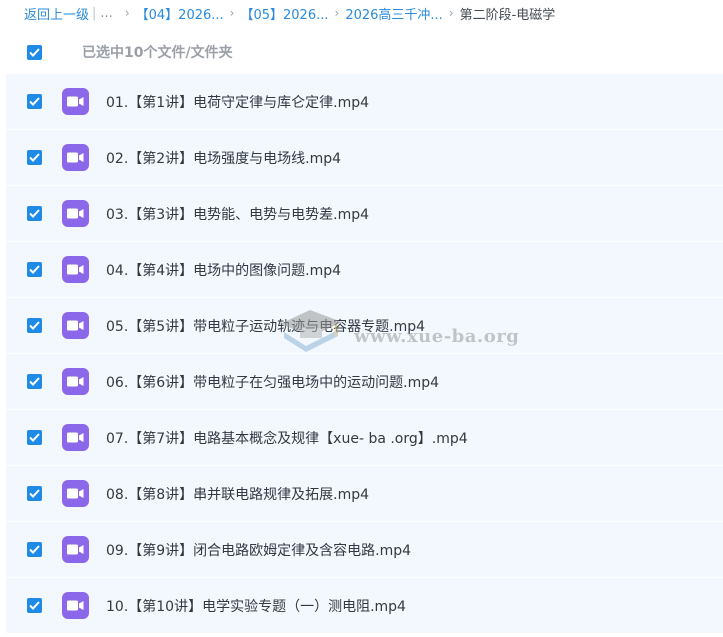  I want to click on file-name: 09.【第9讲】闭合电路欧姆定律及含容电路.mp4, so click(258, 550).